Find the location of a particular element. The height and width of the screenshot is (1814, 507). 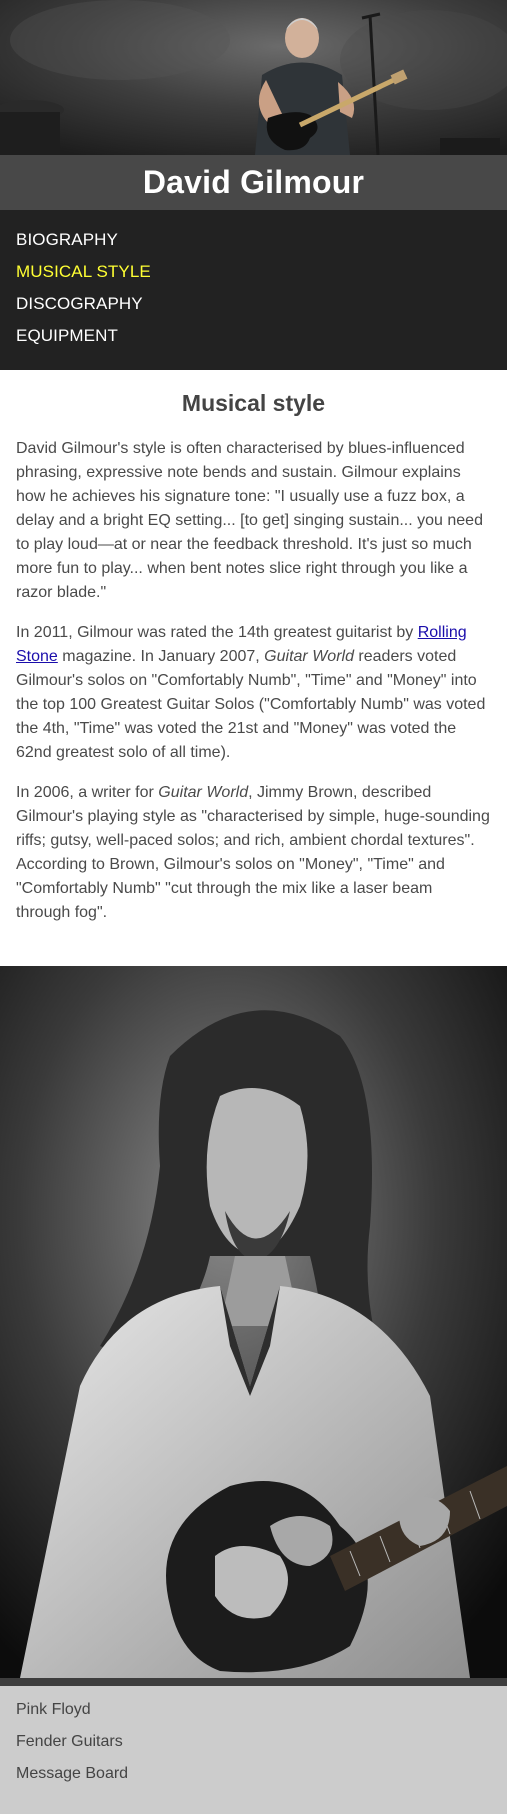

nav-item-musical-style: MUSICAL STYLE is located at coordinates (253, 272).